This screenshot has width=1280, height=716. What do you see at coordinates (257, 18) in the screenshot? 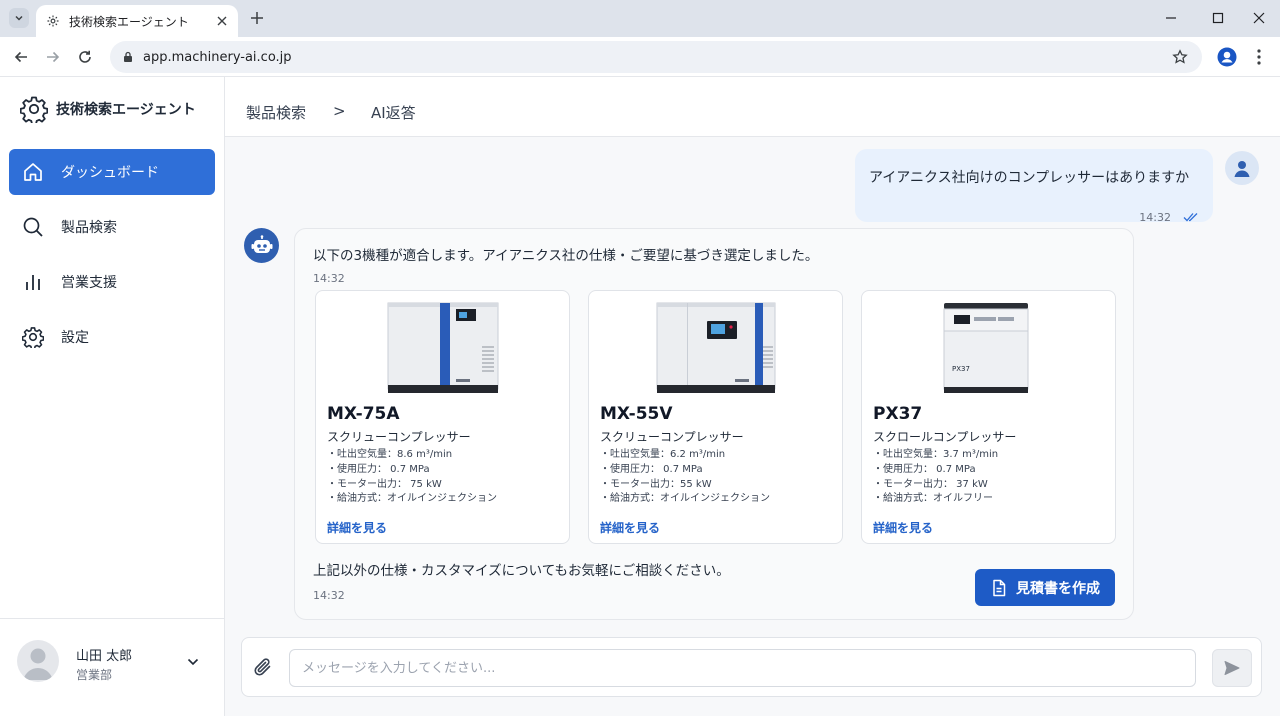
I see `new-tab-icon` at bounding box center [257, 18].